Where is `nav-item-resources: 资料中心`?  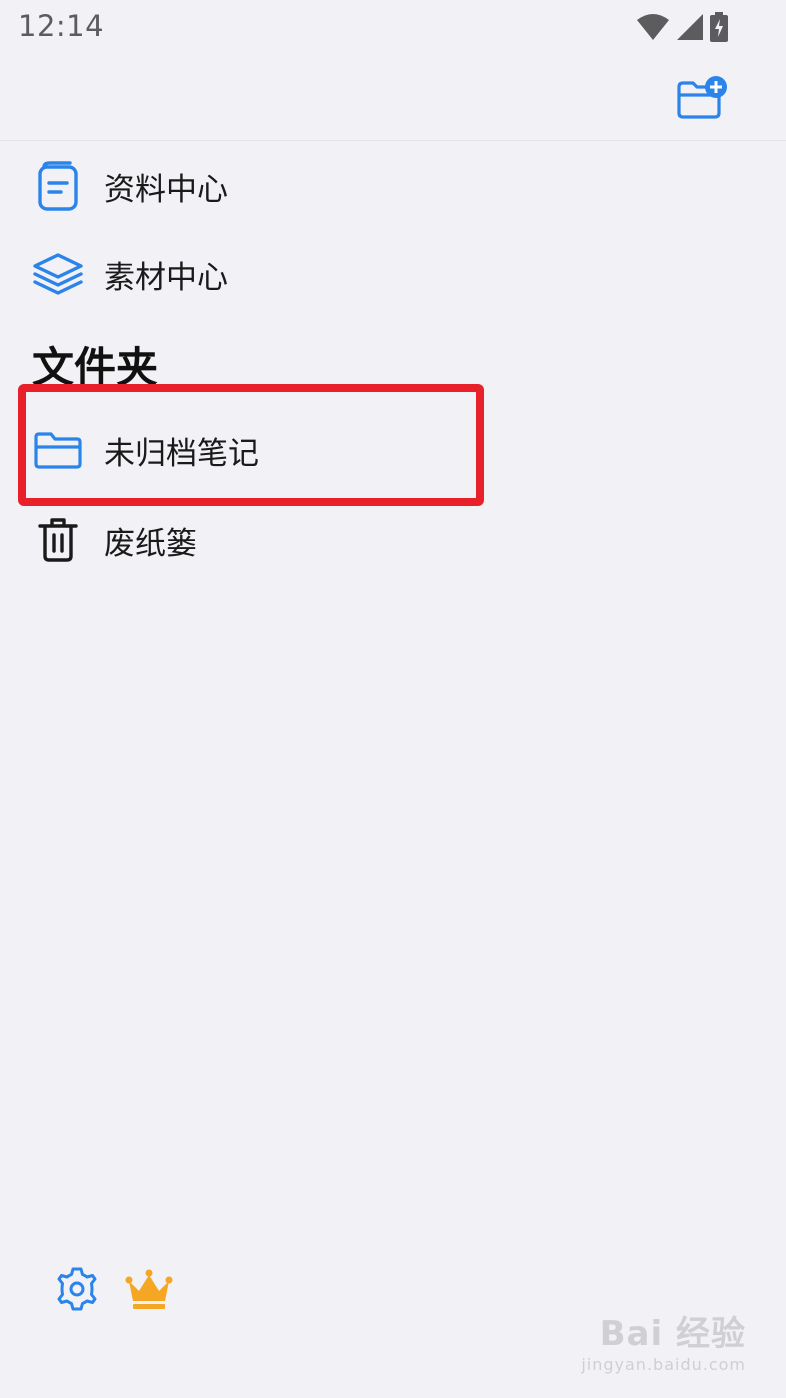
nav-item-resources: 资料中心 is located at coordinates (393, 186).